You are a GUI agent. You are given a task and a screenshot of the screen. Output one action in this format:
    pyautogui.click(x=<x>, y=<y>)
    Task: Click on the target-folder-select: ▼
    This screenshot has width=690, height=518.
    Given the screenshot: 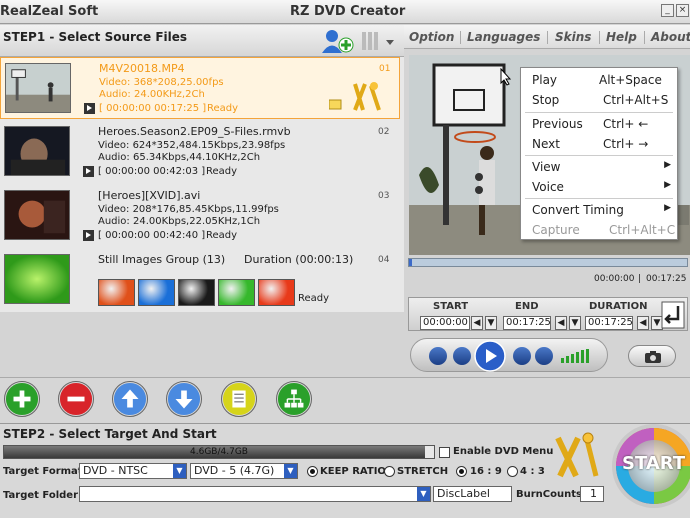 What is the action you would take?
    pyautogui.click(x=255, y=494)
    